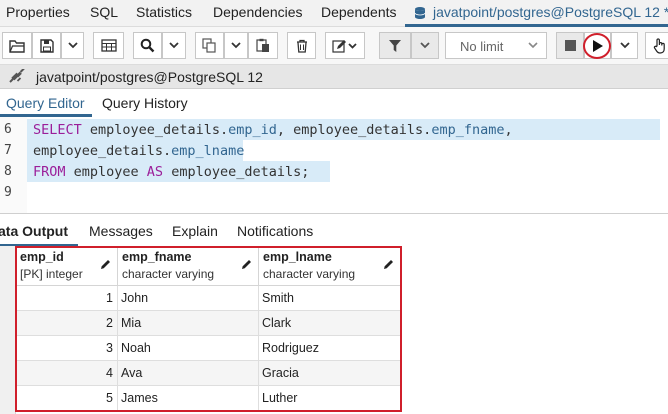 The width and height of the screenshot is (668, 414). I want to click on table-row: 3 Noah Rodriguez, so click(208, 348).